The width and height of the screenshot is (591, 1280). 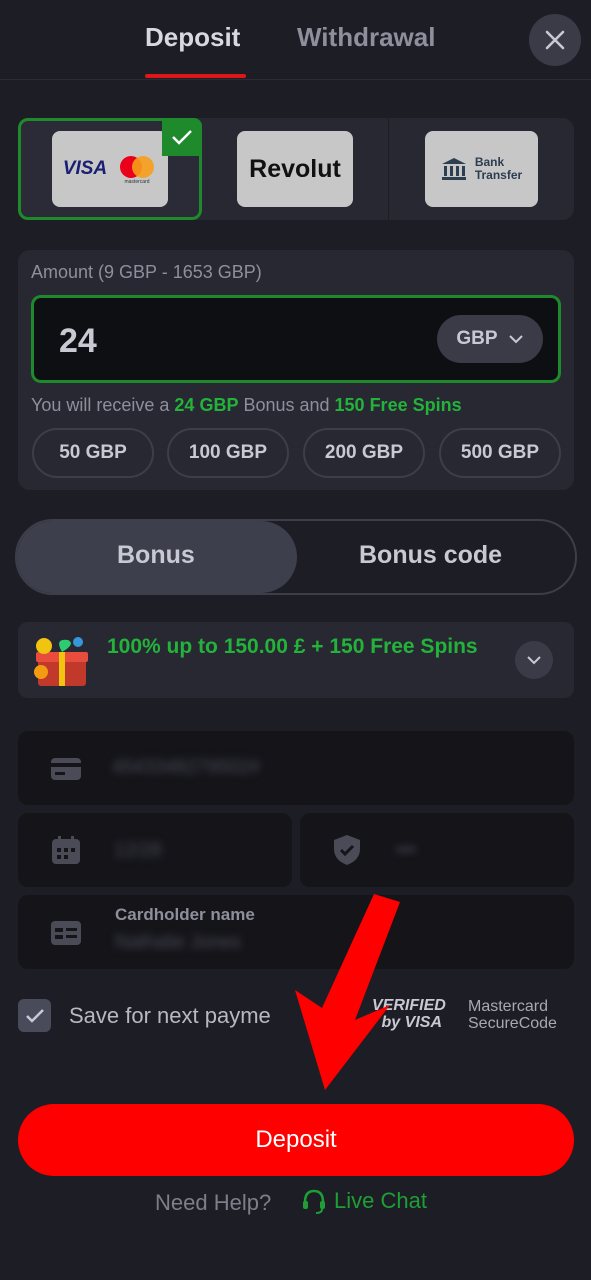 What do you see at coordinates (286, 405) in the screenshot?
I see `receive-middle: Bonus and` at bounding box center [286, 405].